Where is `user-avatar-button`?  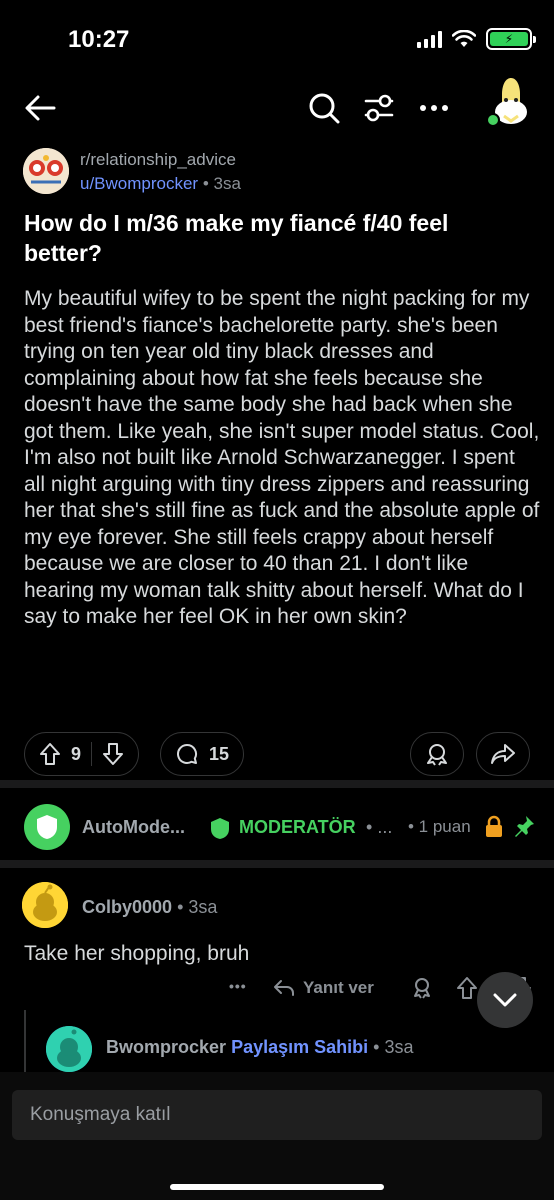 user-avatar-button is located at coordinates (511, 103).